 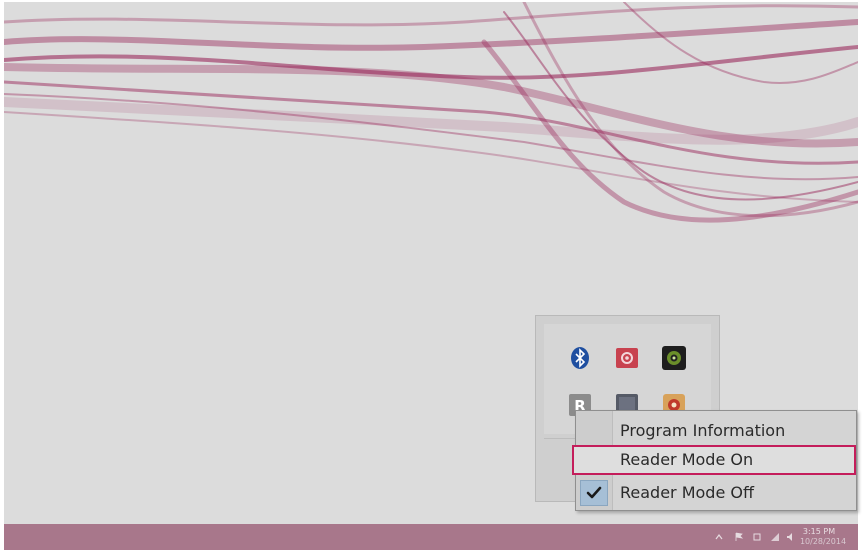 I want to click on settings-app-icon, so click(x=627, y=358).